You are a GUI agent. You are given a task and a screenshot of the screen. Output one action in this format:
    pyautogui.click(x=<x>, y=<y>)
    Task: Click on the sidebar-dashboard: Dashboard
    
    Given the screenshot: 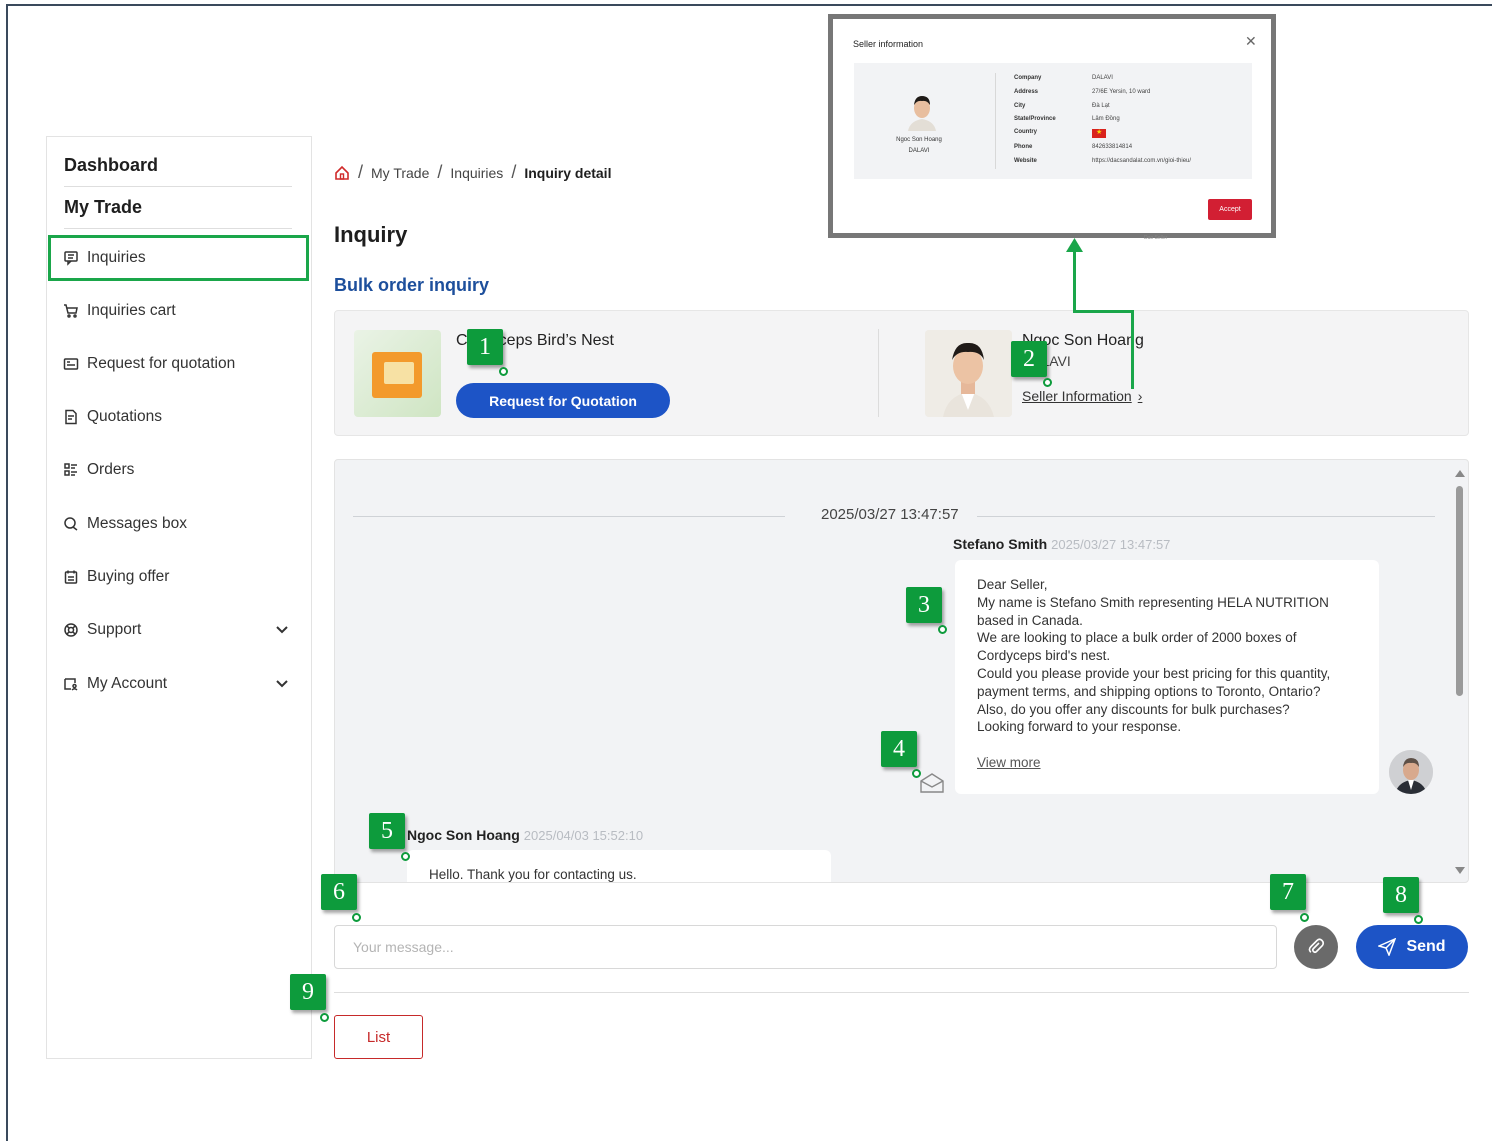 What is the action you would take?
    pyautogui.click(x=111, y=165)
    